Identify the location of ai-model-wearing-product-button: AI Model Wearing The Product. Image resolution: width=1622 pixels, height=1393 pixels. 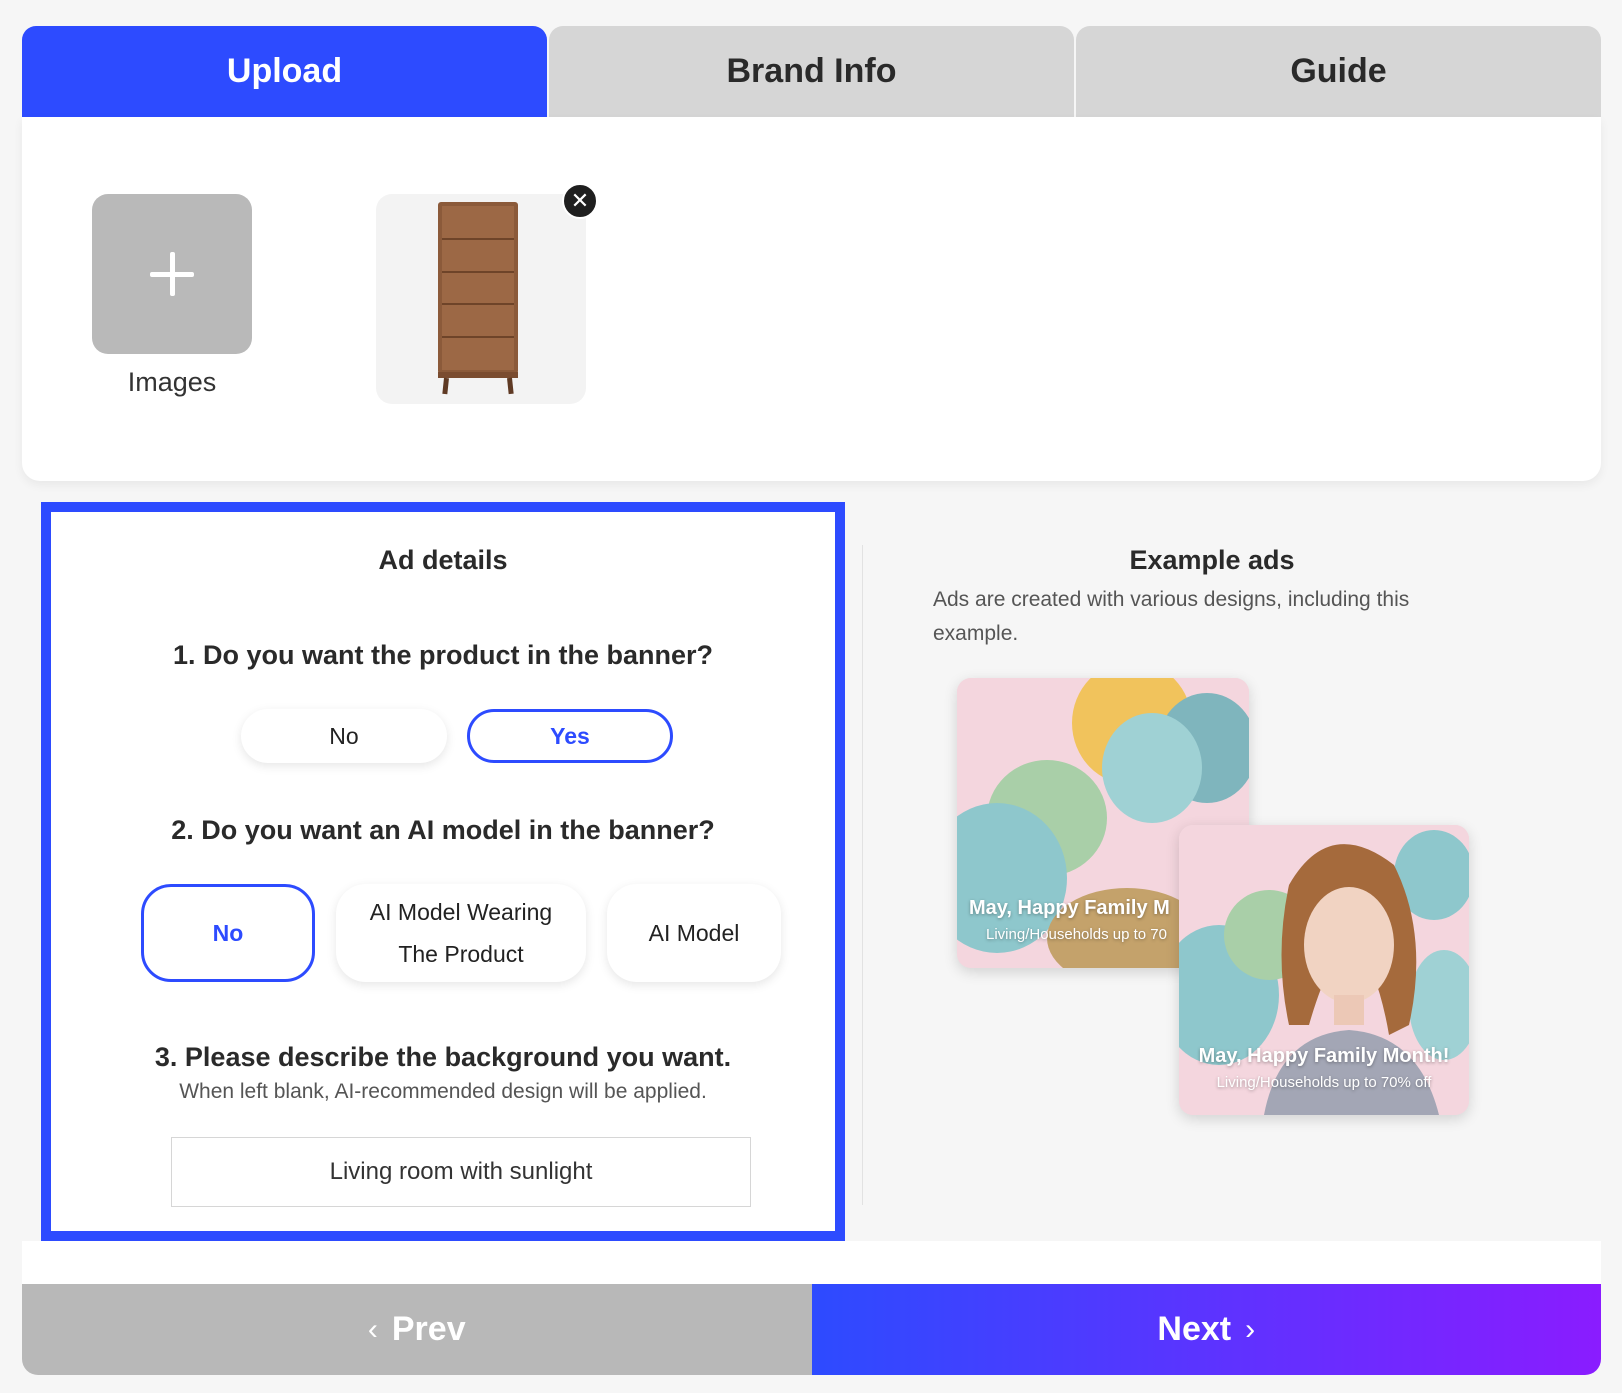
(461, 933).